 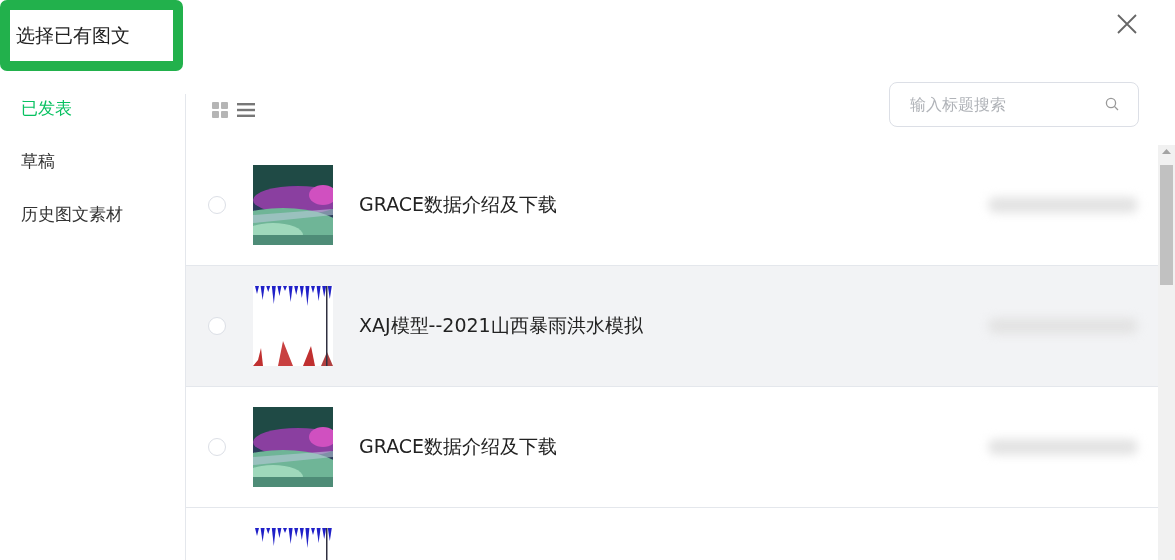 I want to click on sidebar-item: 草稿, so click(x=31, y=173).